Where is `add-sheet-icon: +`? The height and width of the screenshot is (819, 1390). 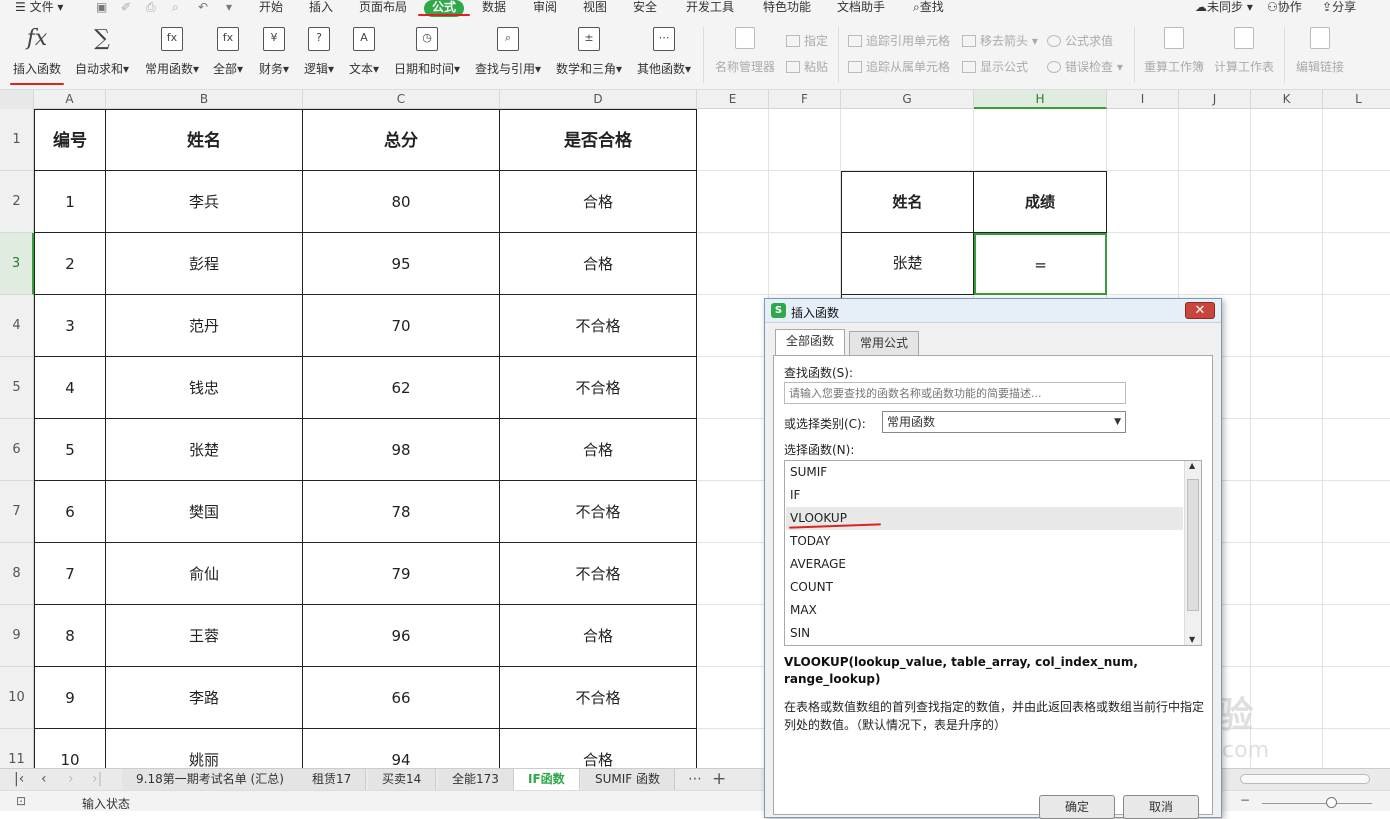
add-sheet-icon: + is located at coordinates (719, 779).